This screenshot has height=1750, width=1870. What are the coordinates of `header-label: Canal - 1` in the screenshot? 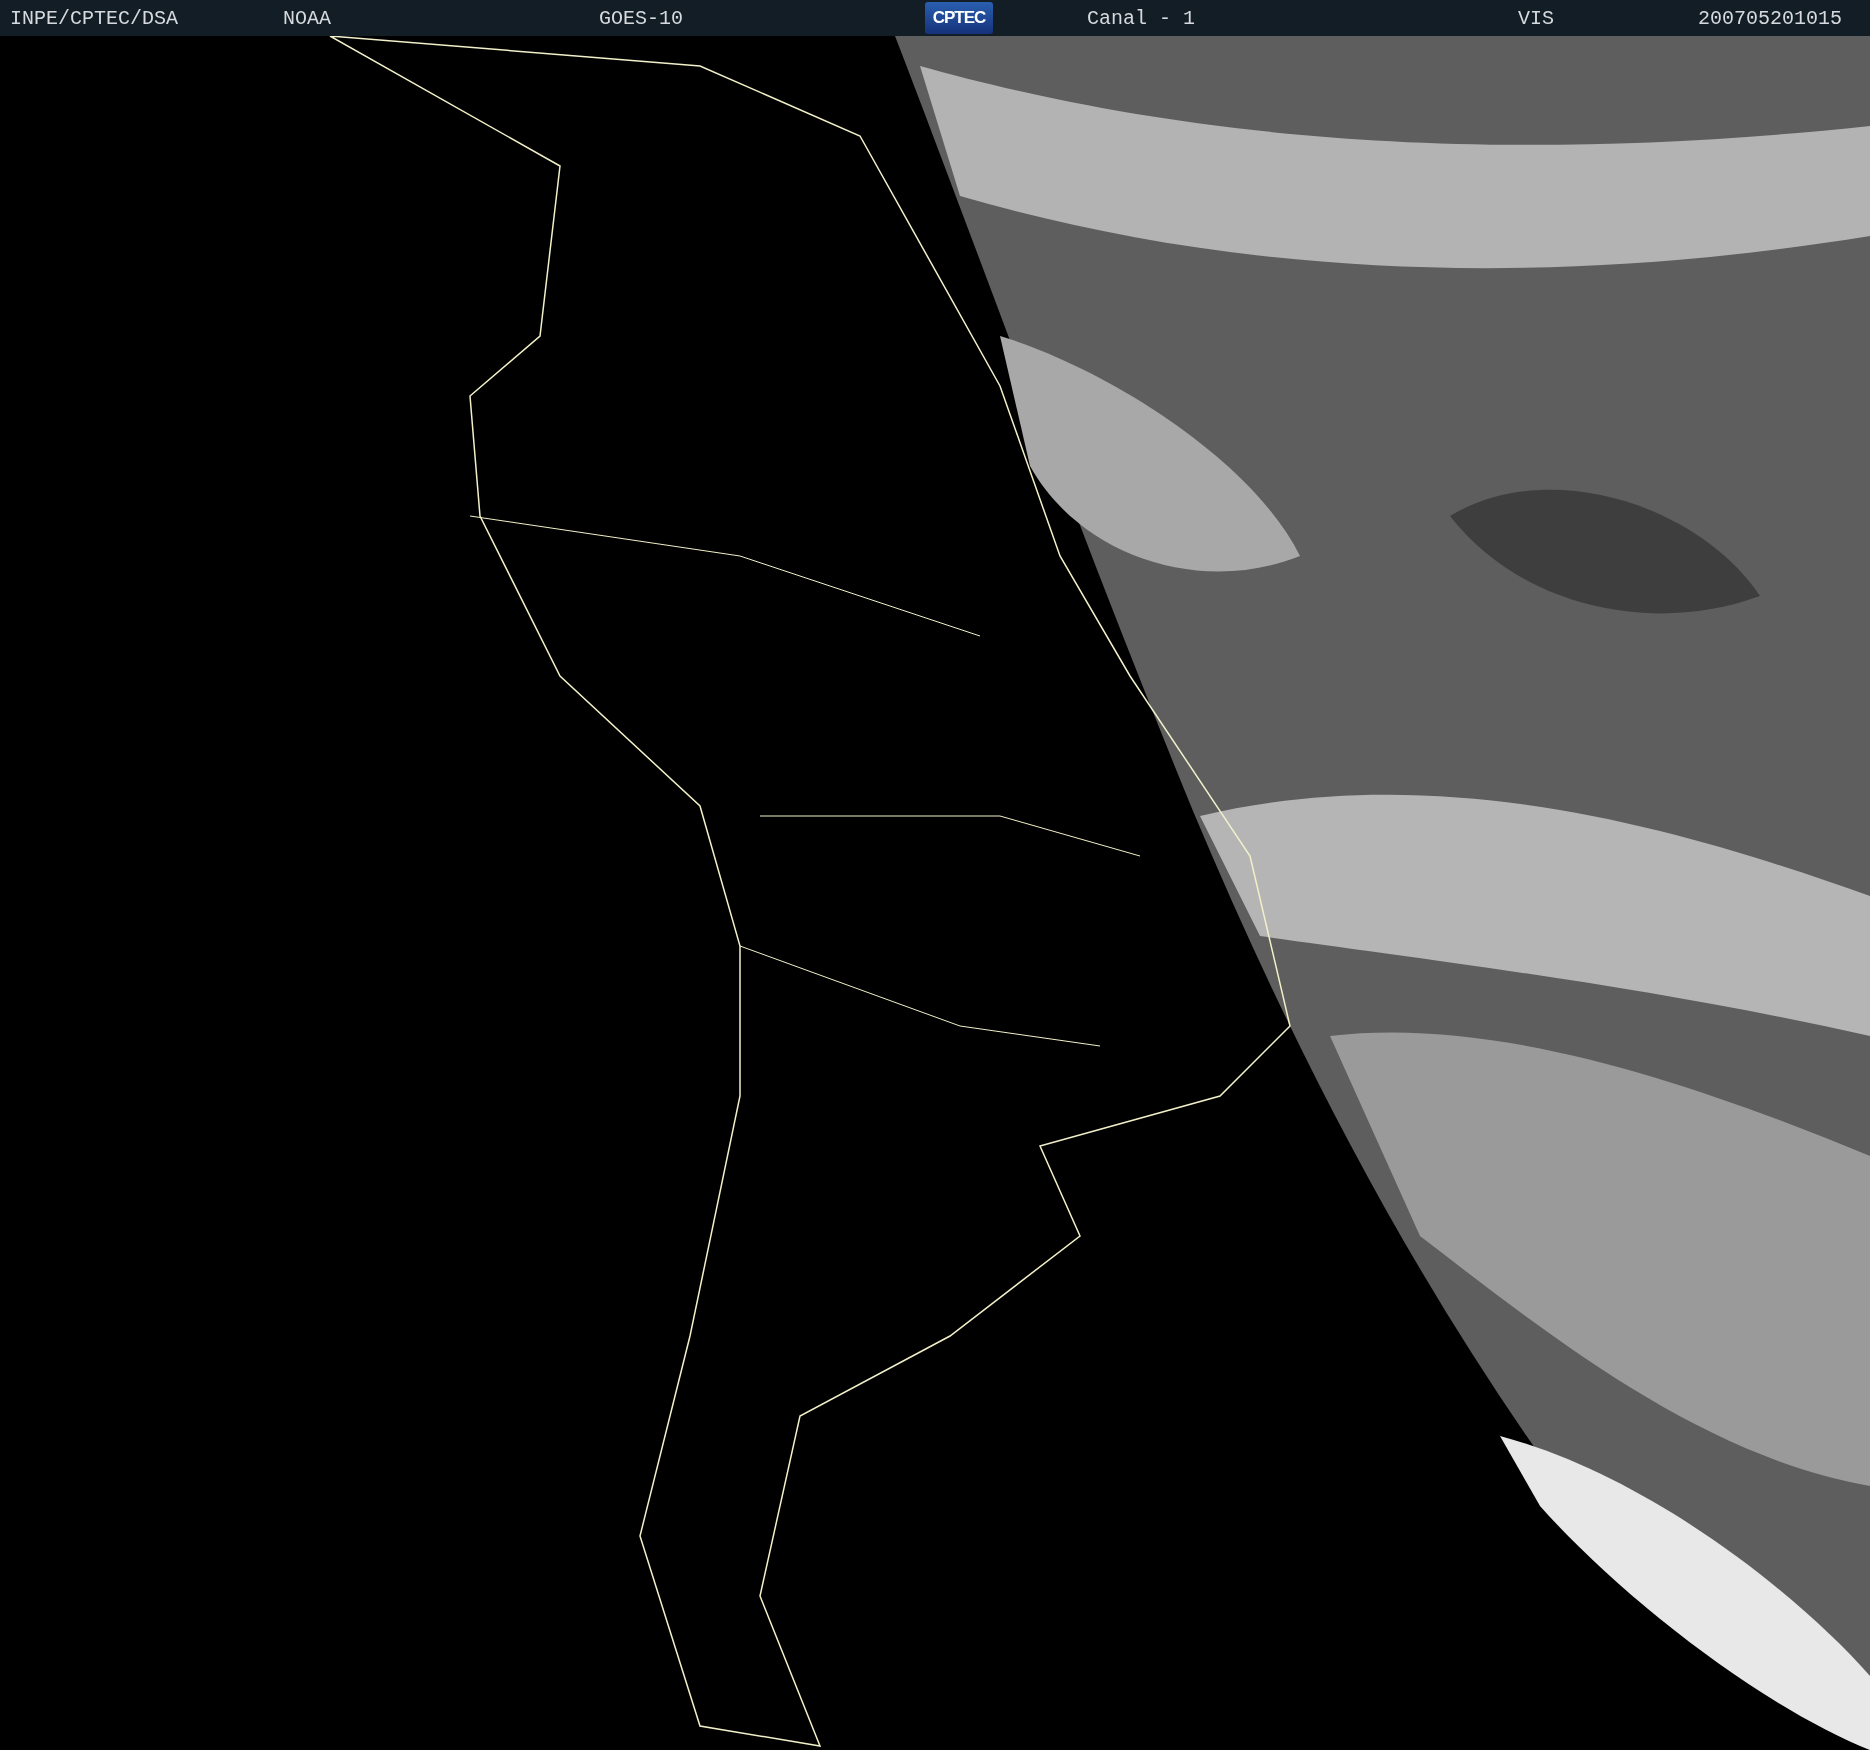 It's located at (1141, 18).